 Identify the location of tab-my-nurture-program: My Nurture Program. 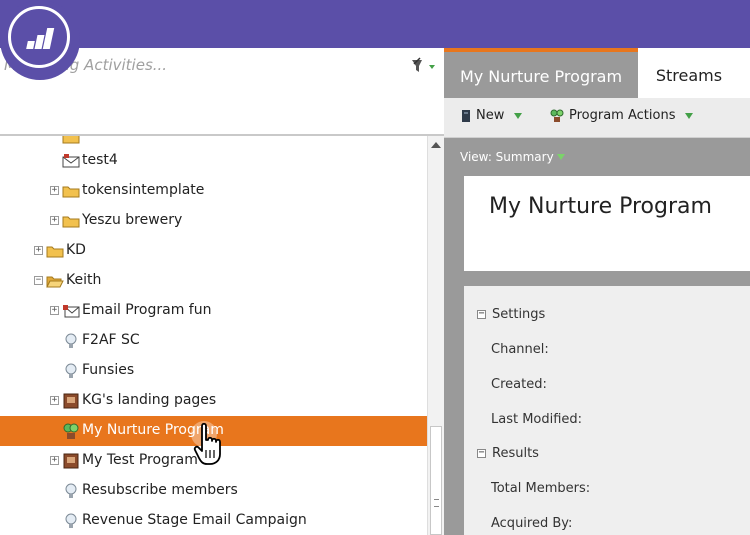
(541, 73).